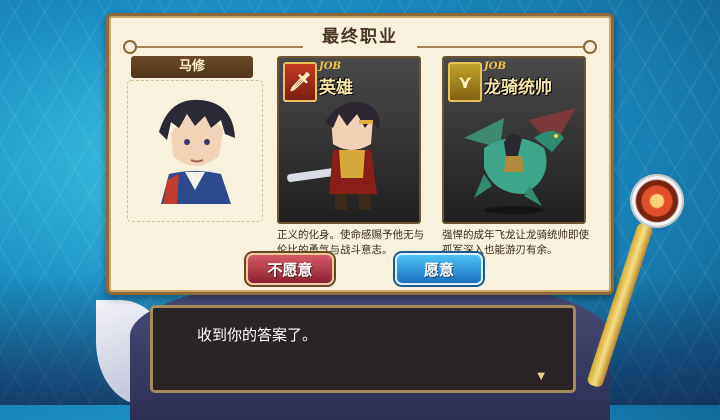  Describe the element at coordinates (439, 269) in the screenshot. I see `accept-button: 愿意` at that location.